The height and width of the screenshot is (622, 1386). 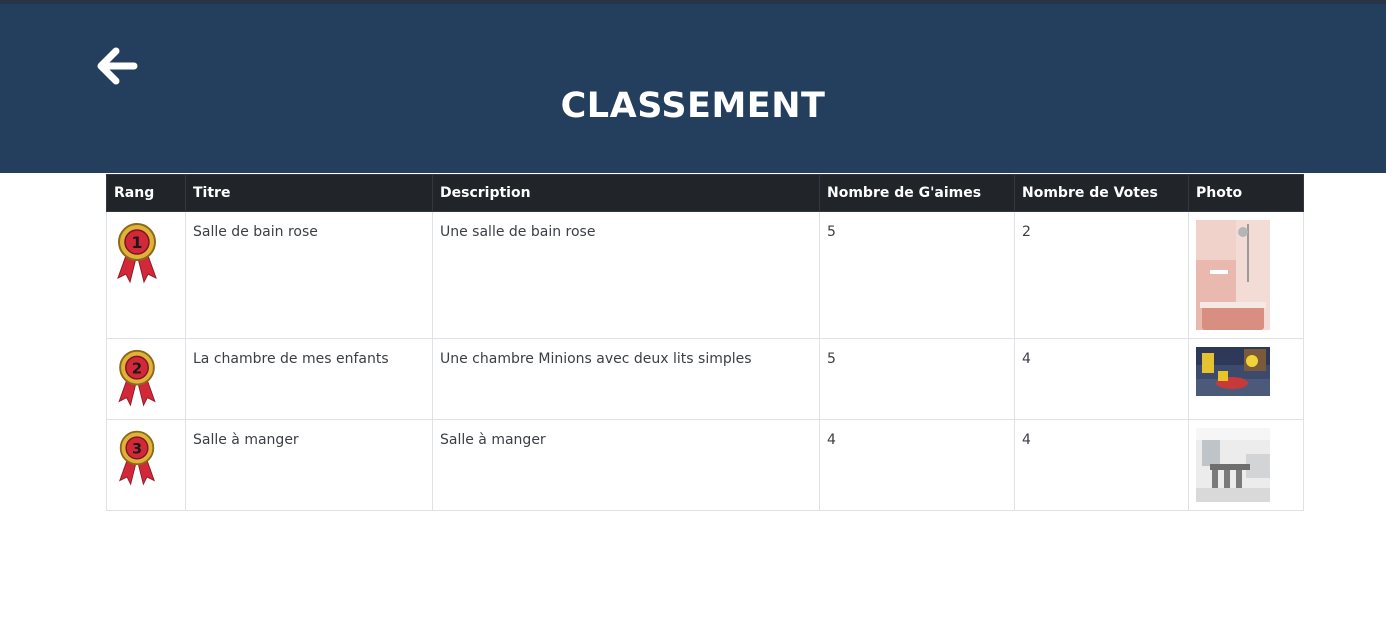 What do you see at coordinates (137, 368) in the screenshot?
I see `medal-number: 2` at bounding box center [137, 368].